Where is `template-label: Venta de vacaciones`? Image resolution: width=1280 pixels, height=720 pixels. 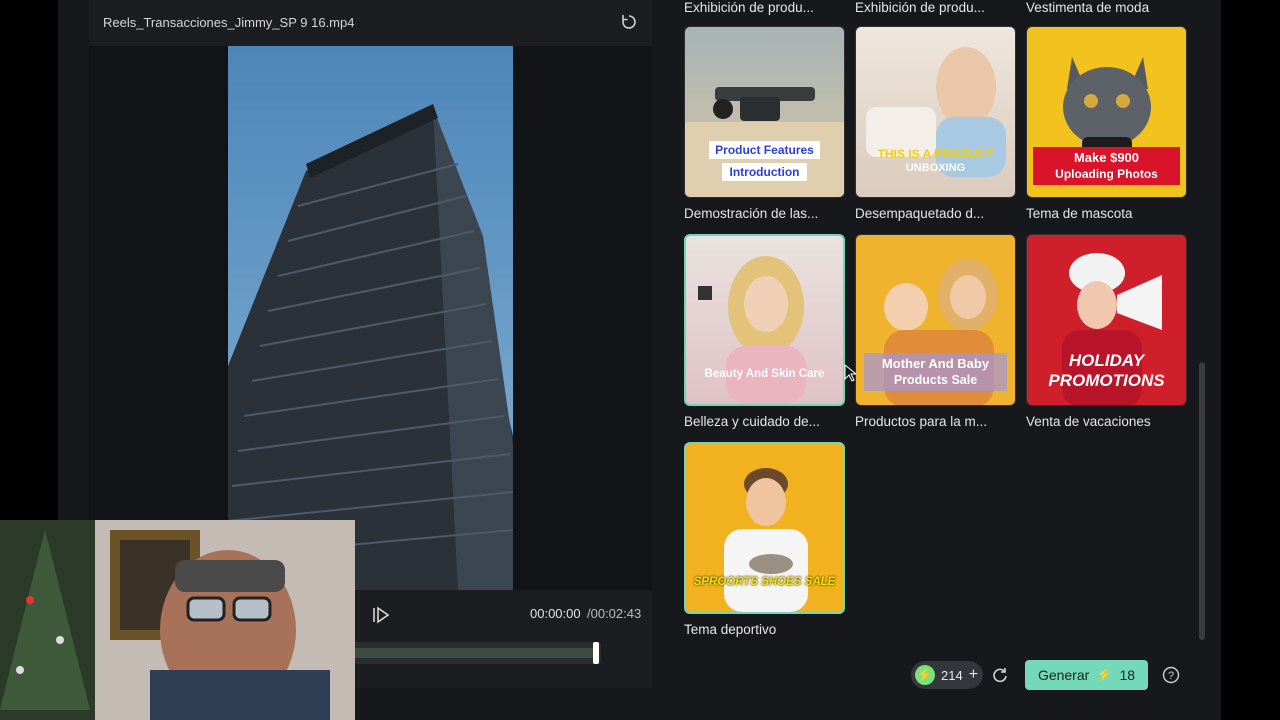
template-label: Venta de vacaciones is located at coordinates (1088, 421).